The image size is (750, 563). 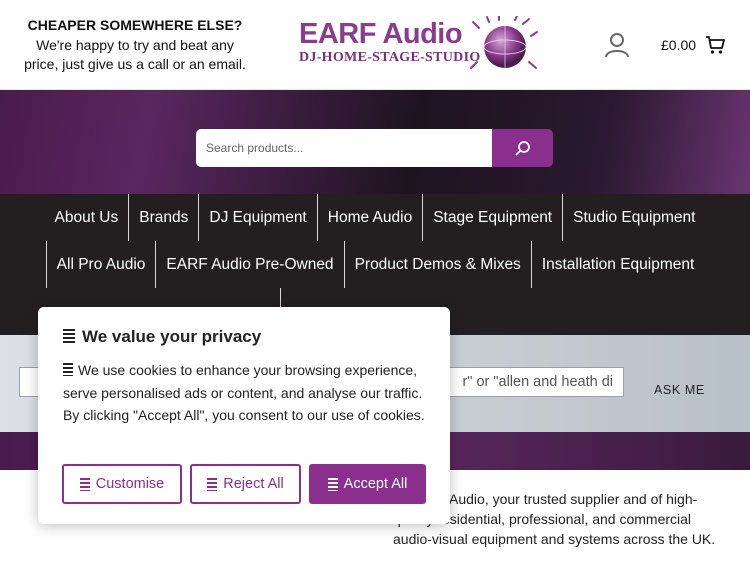 I want to click on reject-label: Reject All, so click(x=253, y=484).